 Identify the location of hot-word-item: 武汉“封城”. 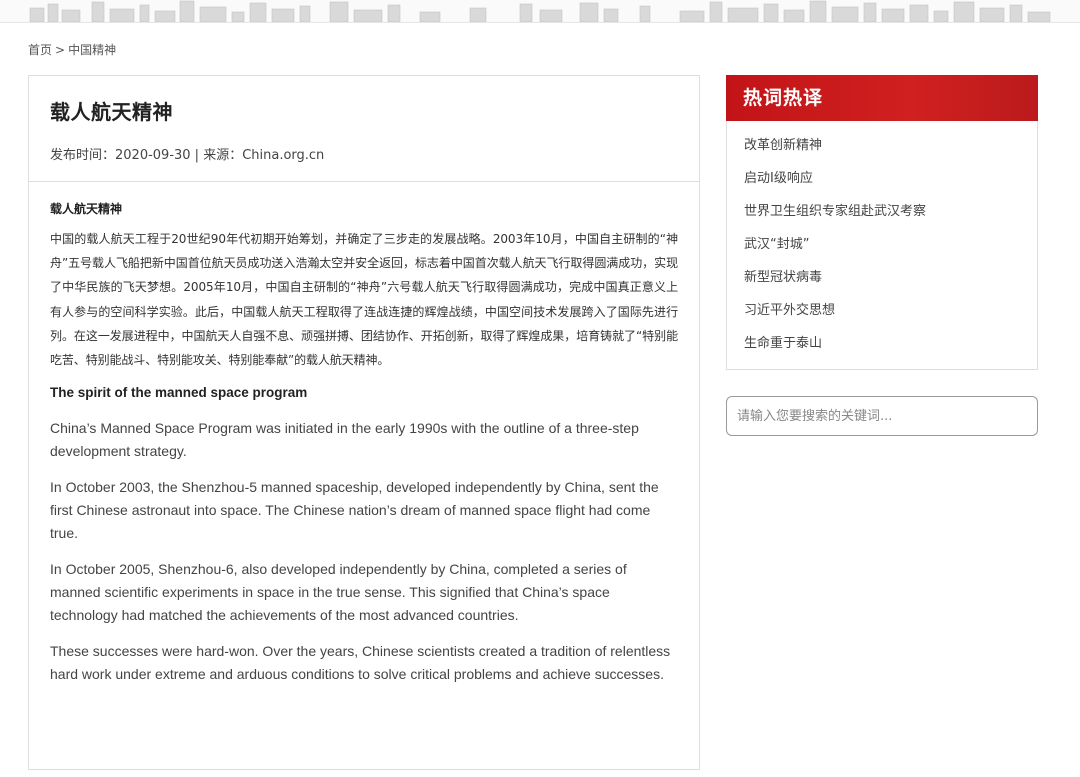
(890, 244).